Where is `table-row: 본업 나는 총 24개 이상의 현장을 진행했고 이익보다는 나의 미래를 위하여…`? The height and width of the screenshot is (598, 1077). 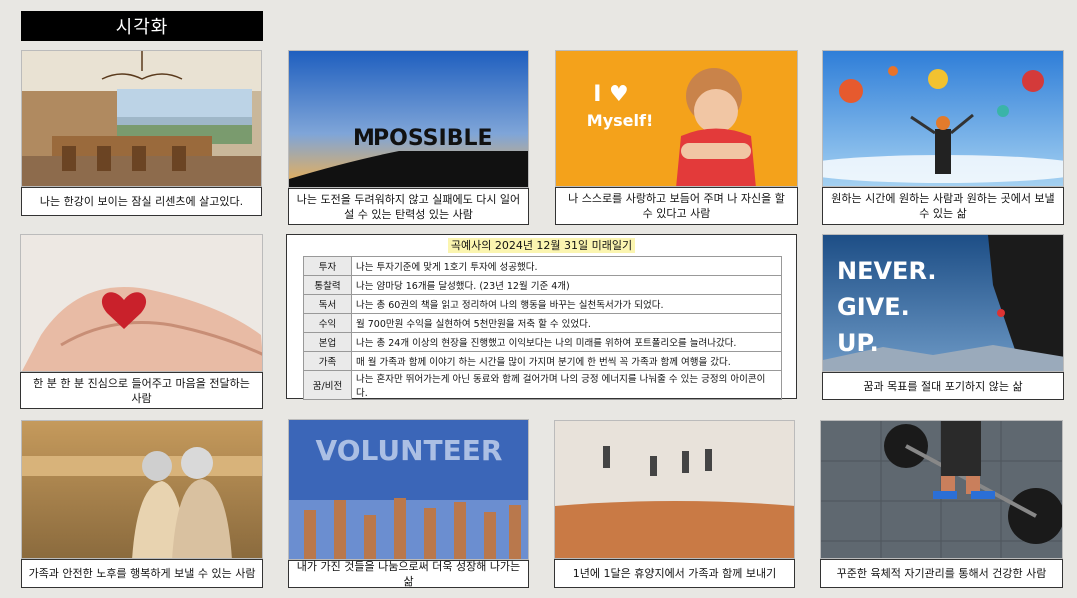
table-row: 본업 나는 총 24개 이상의 현장을 진행했고 이익보다는 나의 미래를 위하여… is located at coordinates (542, 342).